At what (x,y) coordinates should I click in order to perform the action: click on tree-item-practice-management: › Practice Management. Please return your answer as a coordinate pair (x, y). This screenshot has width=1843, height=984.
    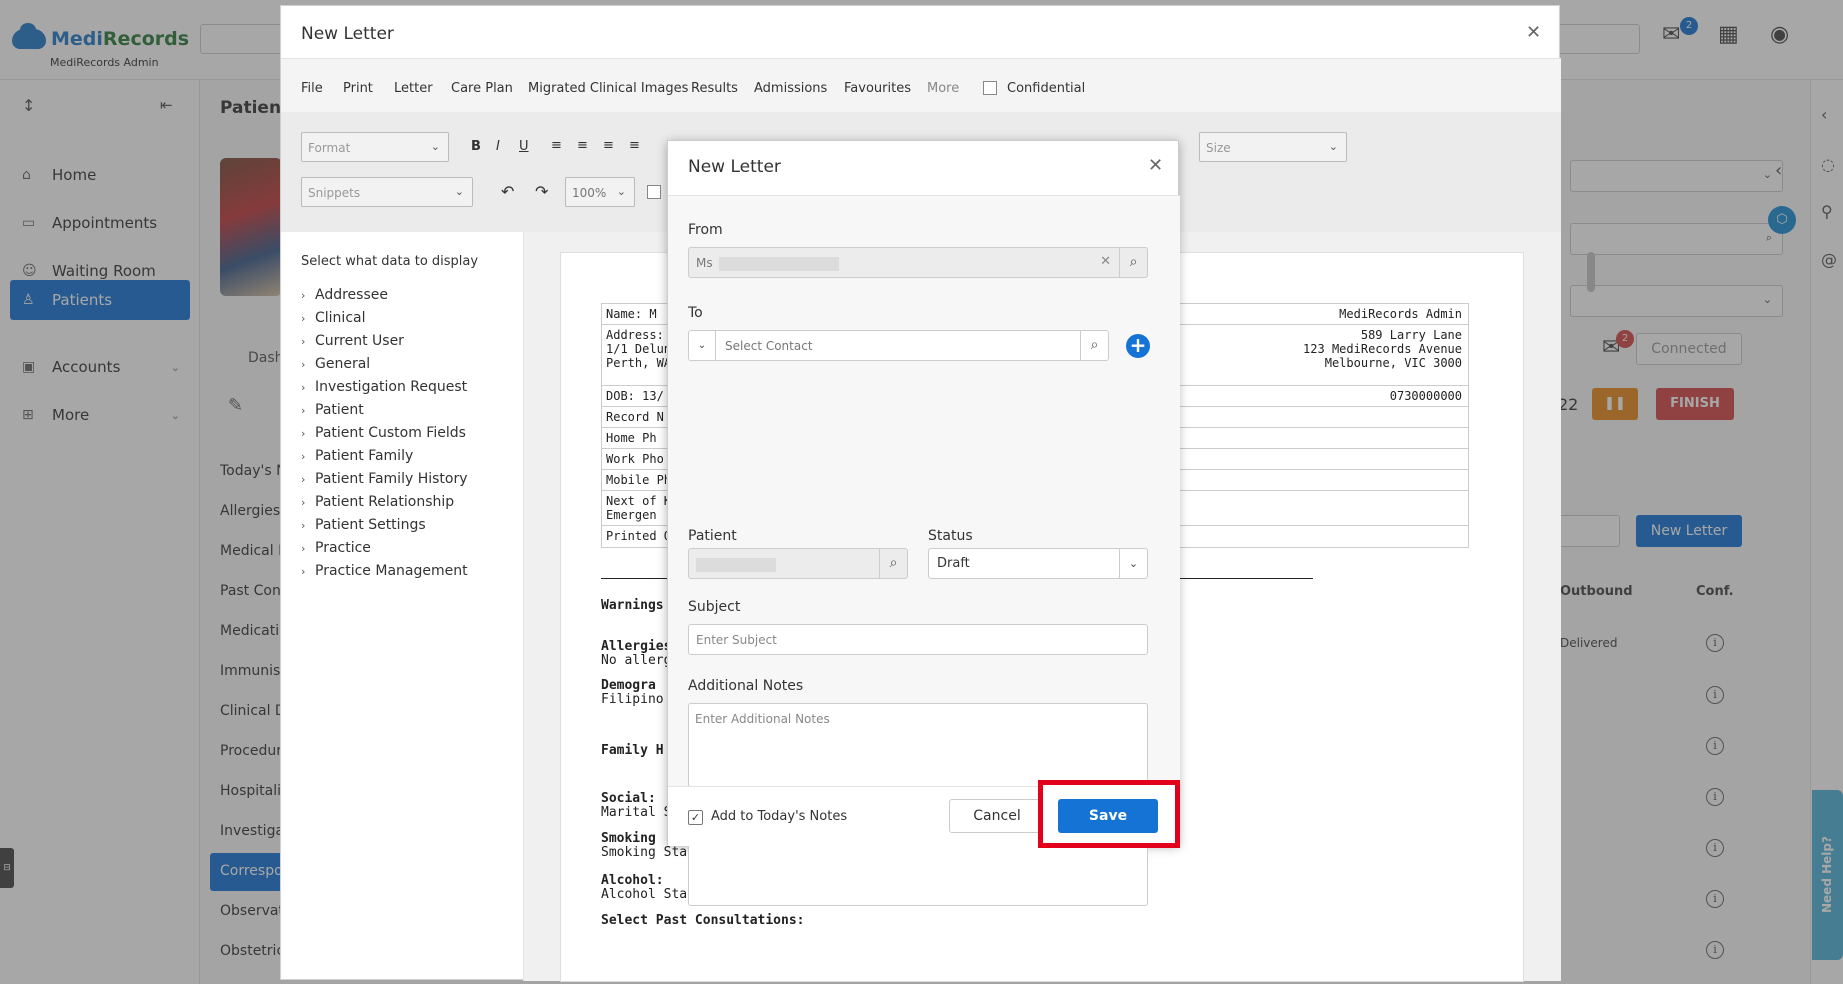
    Looking at the image, I should click on (384, 571).